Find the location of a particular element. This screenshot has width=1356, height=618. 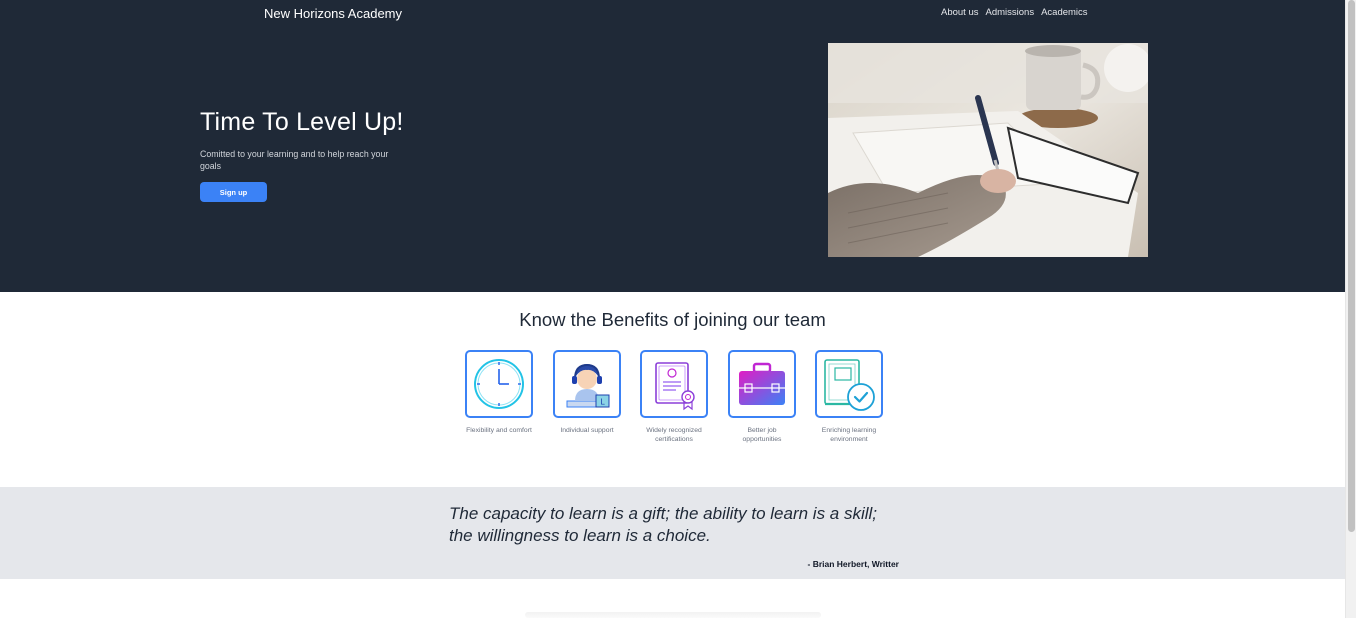

site-brand: New Horizons Academy is located at coordinates (333, 13).